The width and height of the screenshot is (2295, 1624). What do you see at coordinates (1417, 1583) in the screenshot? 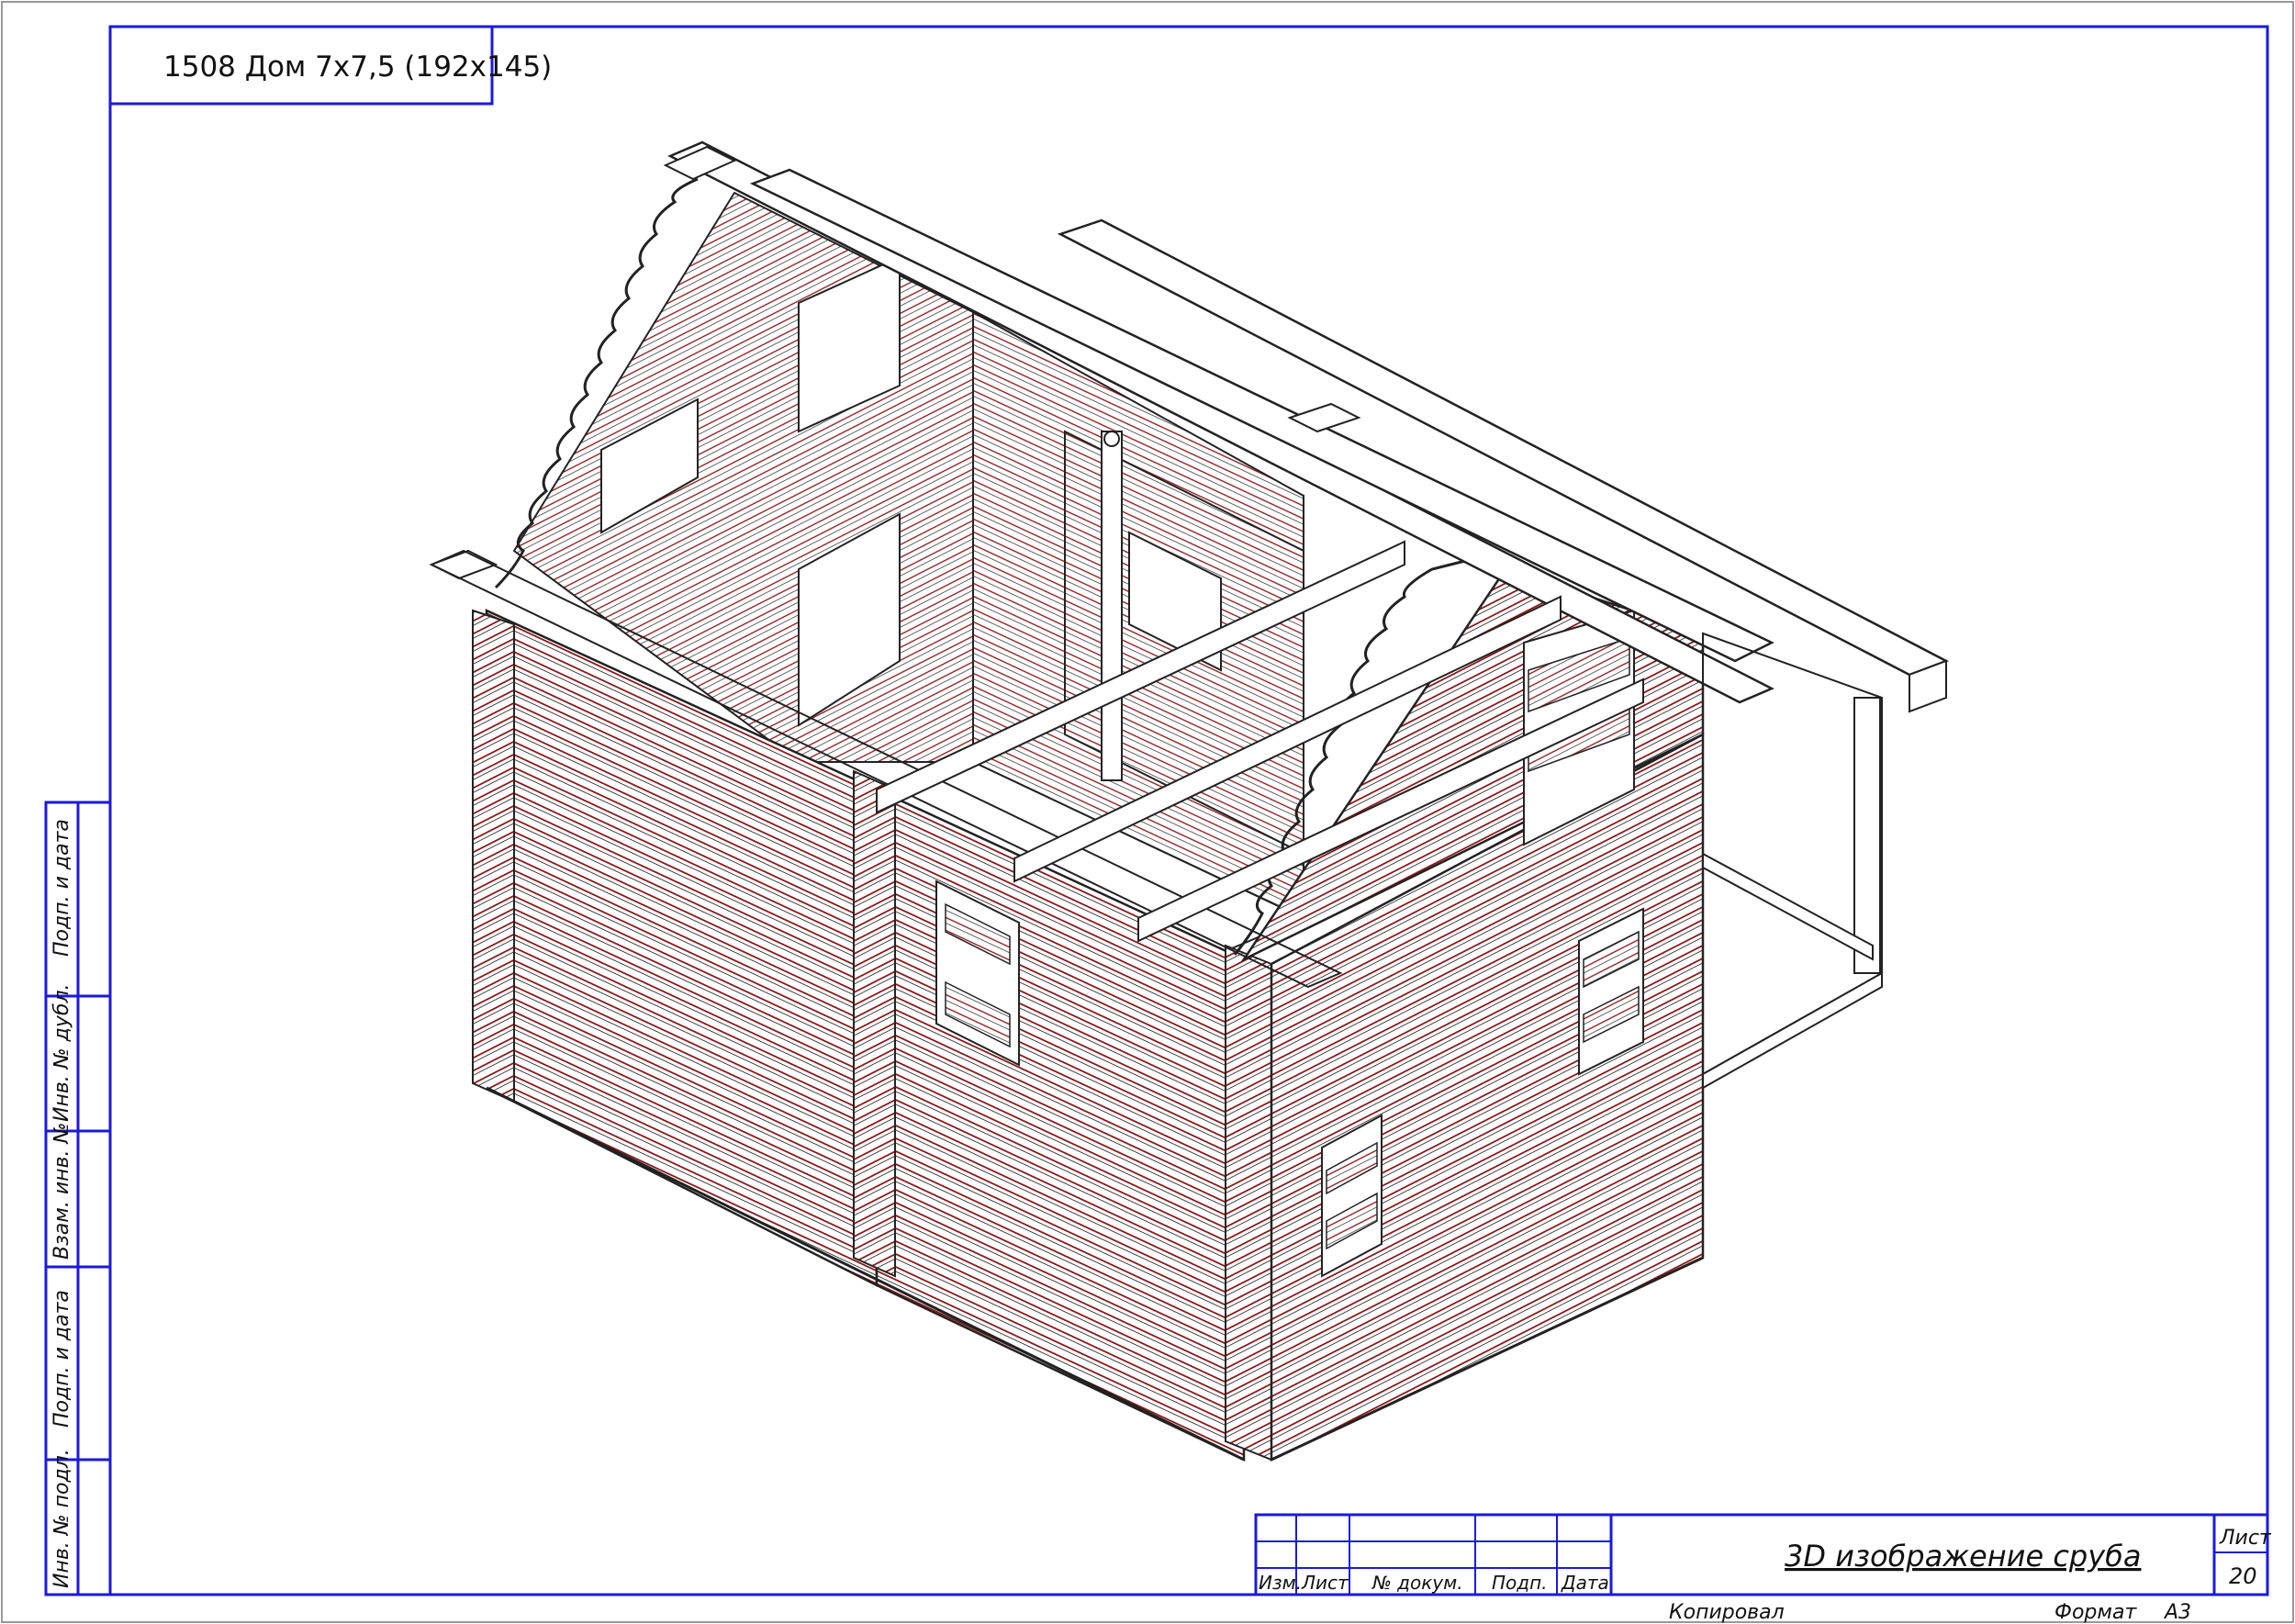
I see `header-doc-number: № докум.` at bounding box center [1417, 1583].